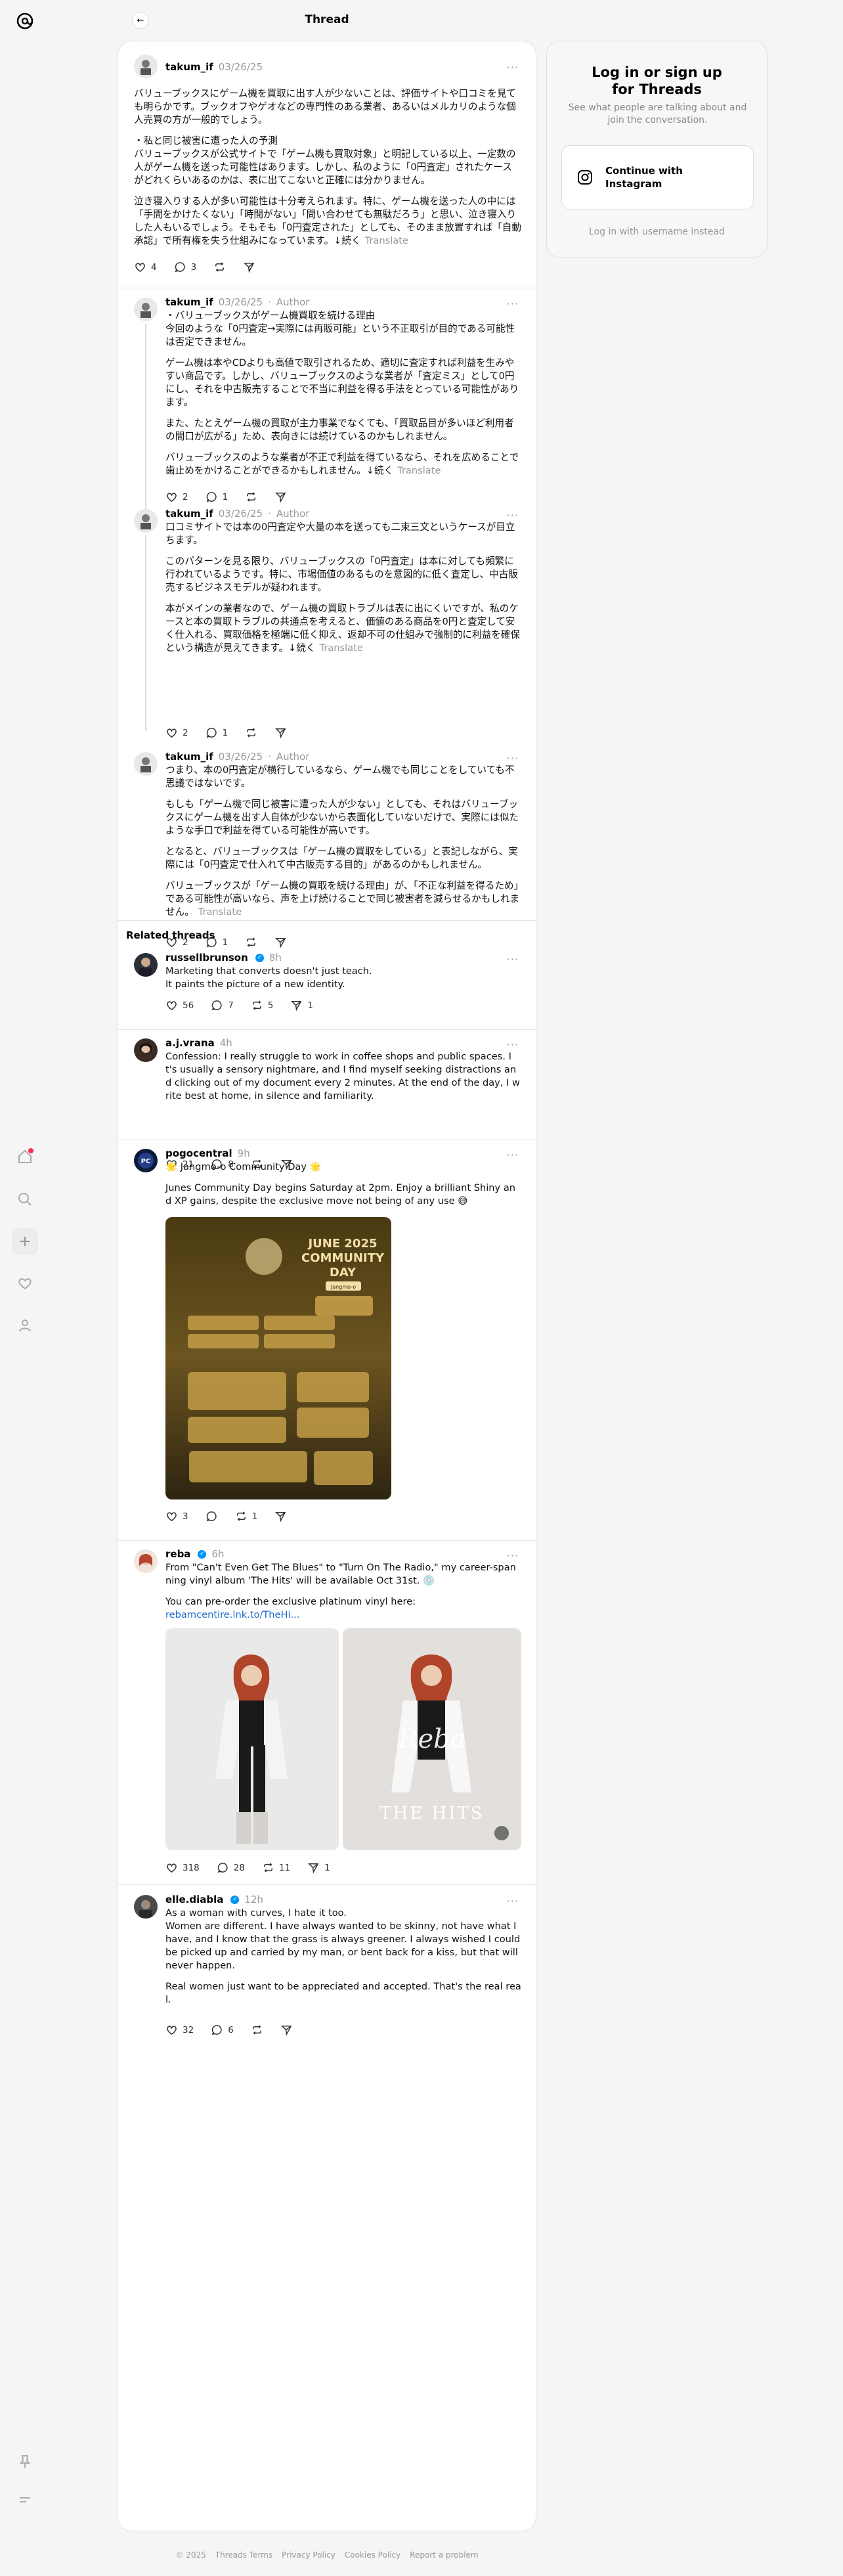  Describe the element at coordinates (25, 2500) in the screenshot. I see `menu-icon` at that location.